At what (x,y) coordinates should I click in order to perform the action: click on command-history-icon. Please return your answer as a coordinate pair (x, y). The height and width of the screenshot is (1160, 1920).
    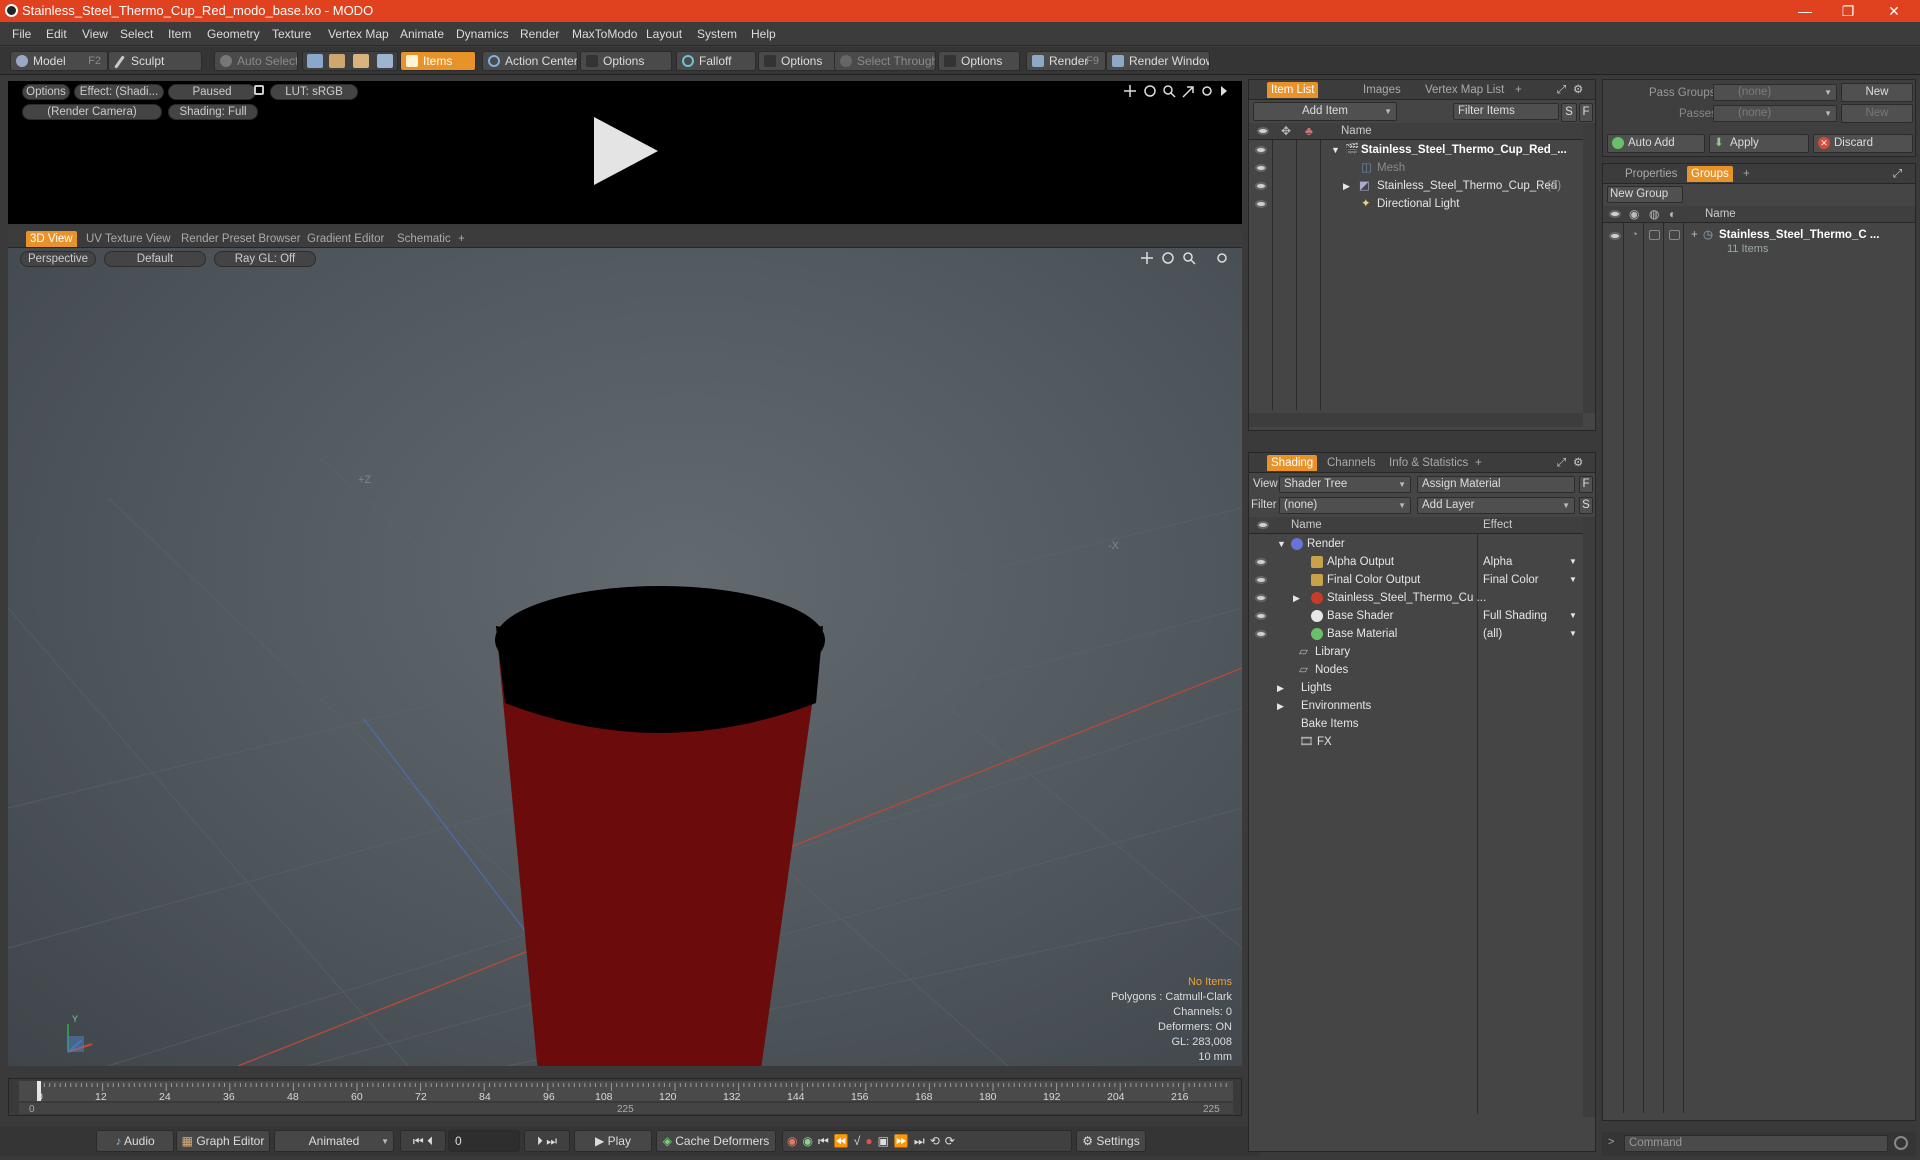
    Looking at the image, I should click on (1901, 1143).